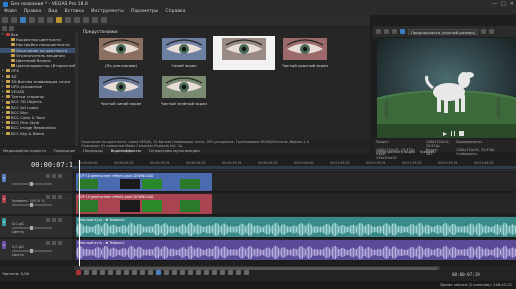 This screenshot has width=516, height=289. I want to click on tree-item: ▸ BCC Key & Blend, so click(37, 133).